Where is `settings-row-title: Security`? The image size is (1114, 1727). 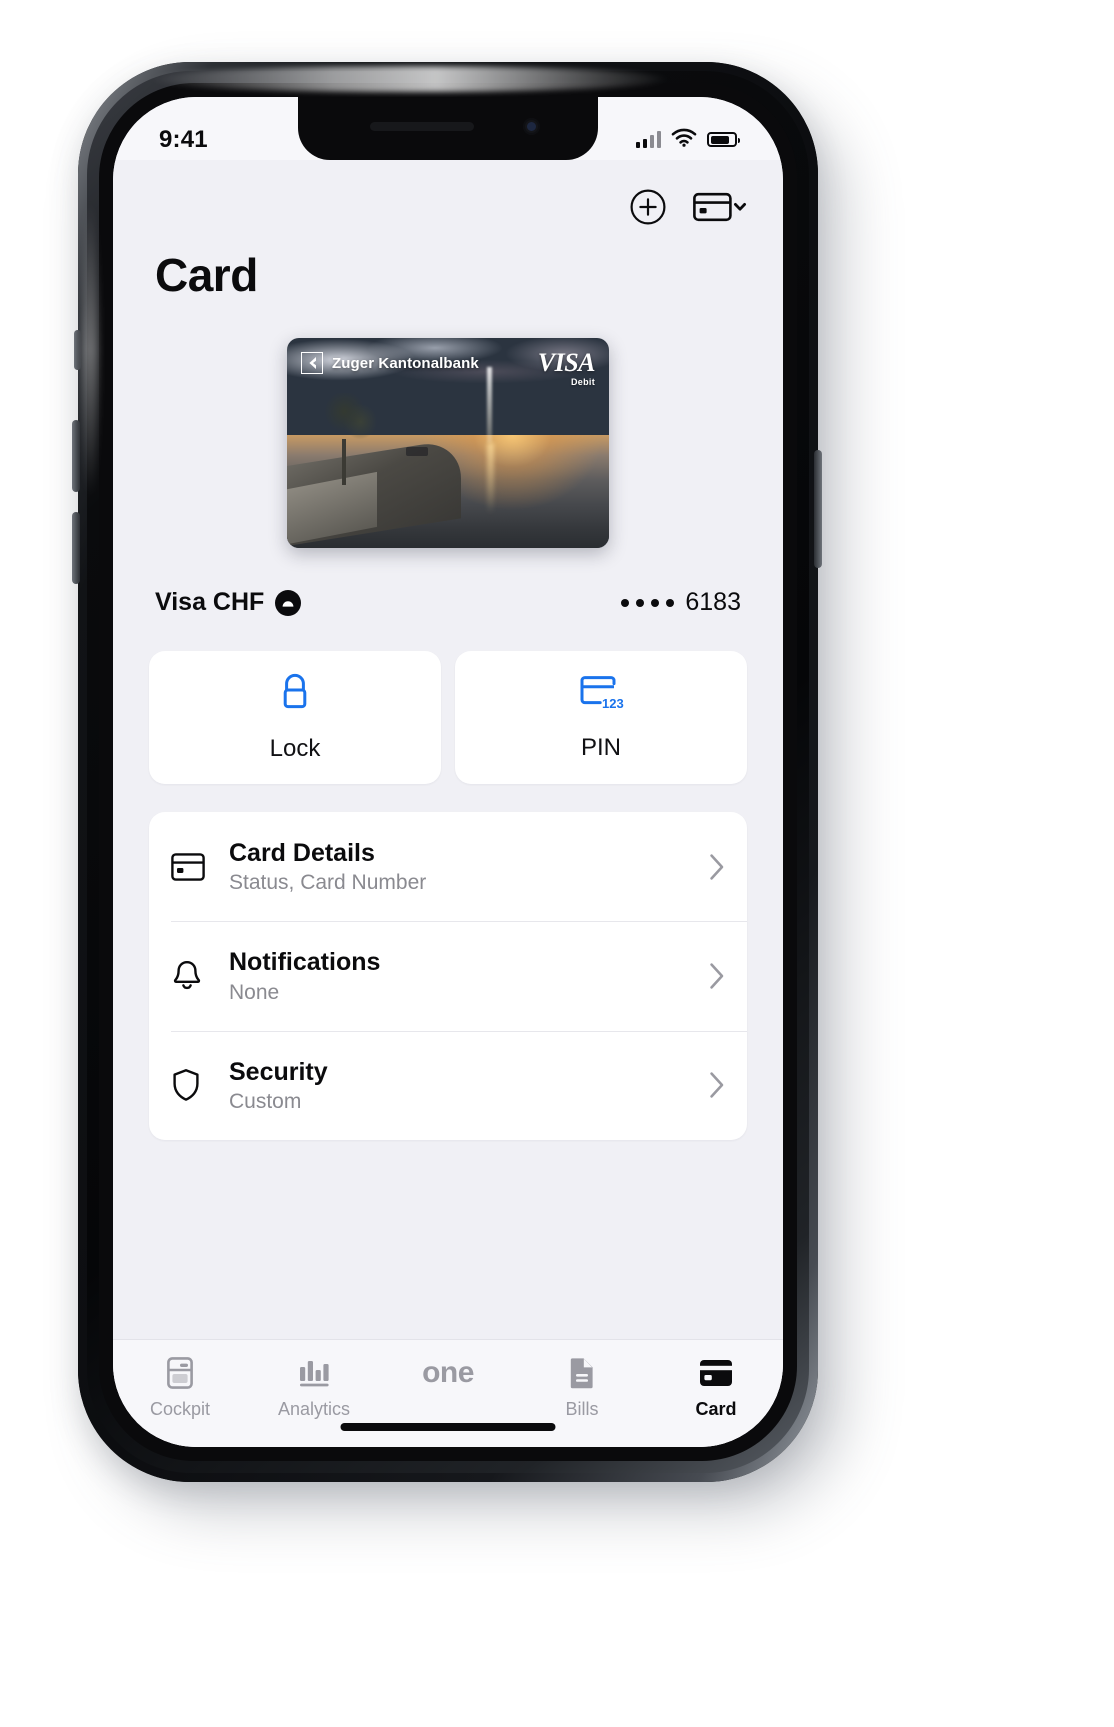 settings-row-title: Security is located at coordinates (278, 1071).